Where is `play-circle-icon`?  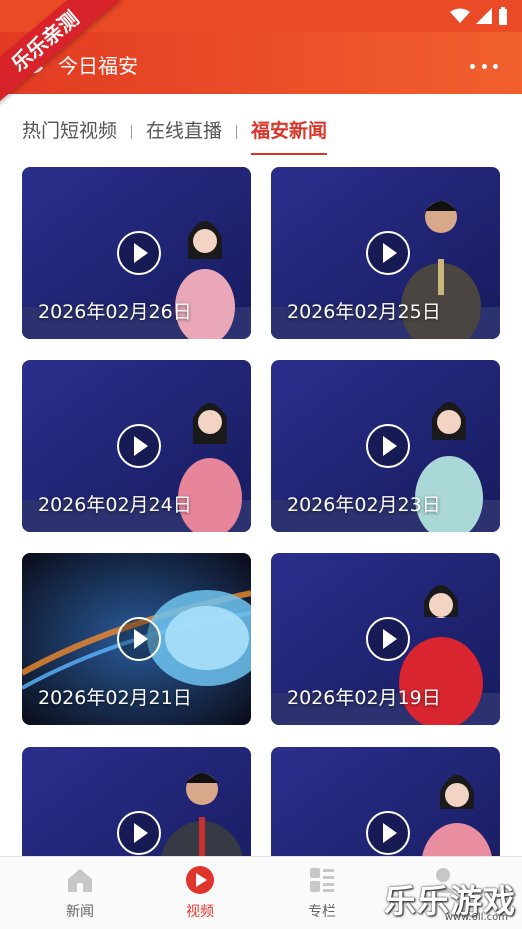 play-circle-icon is located at coordinates (200, 880).